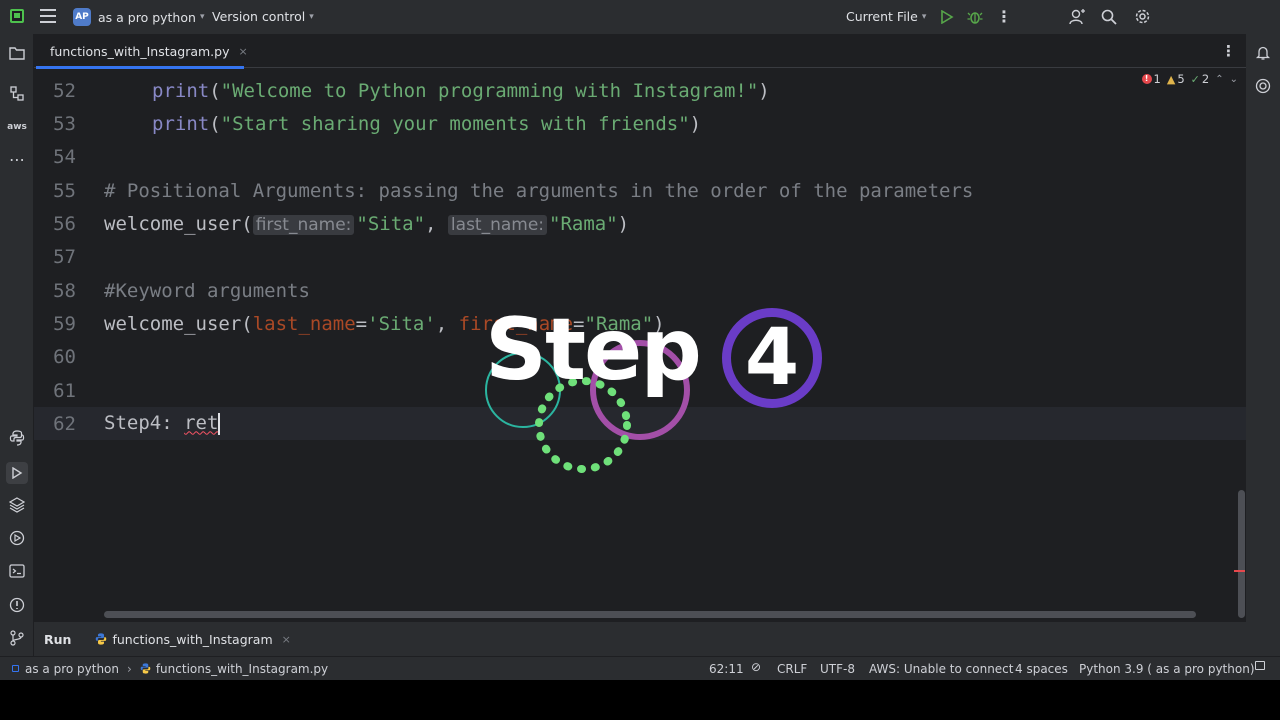  Describe the element at coordinates (242, 669) in the screenshot. I see `breadcrumb-file: functions_with_Instagram.py` at that location.